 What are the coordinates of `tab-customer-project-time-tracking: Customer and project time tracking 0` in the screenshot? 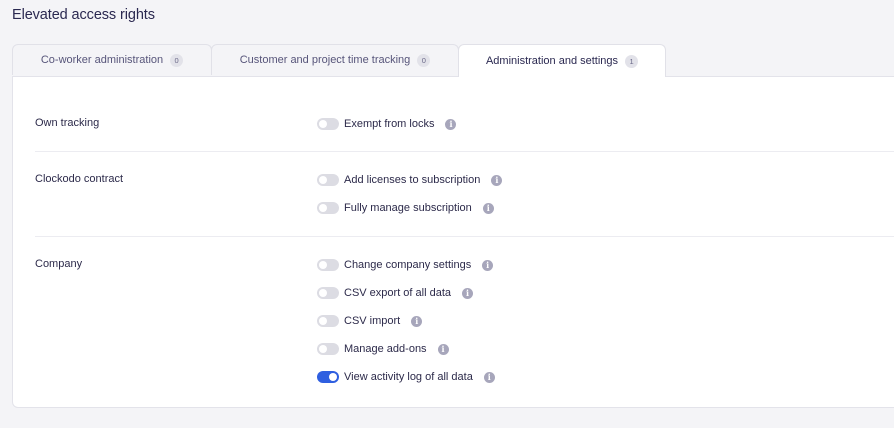 It's located at (335, 59).